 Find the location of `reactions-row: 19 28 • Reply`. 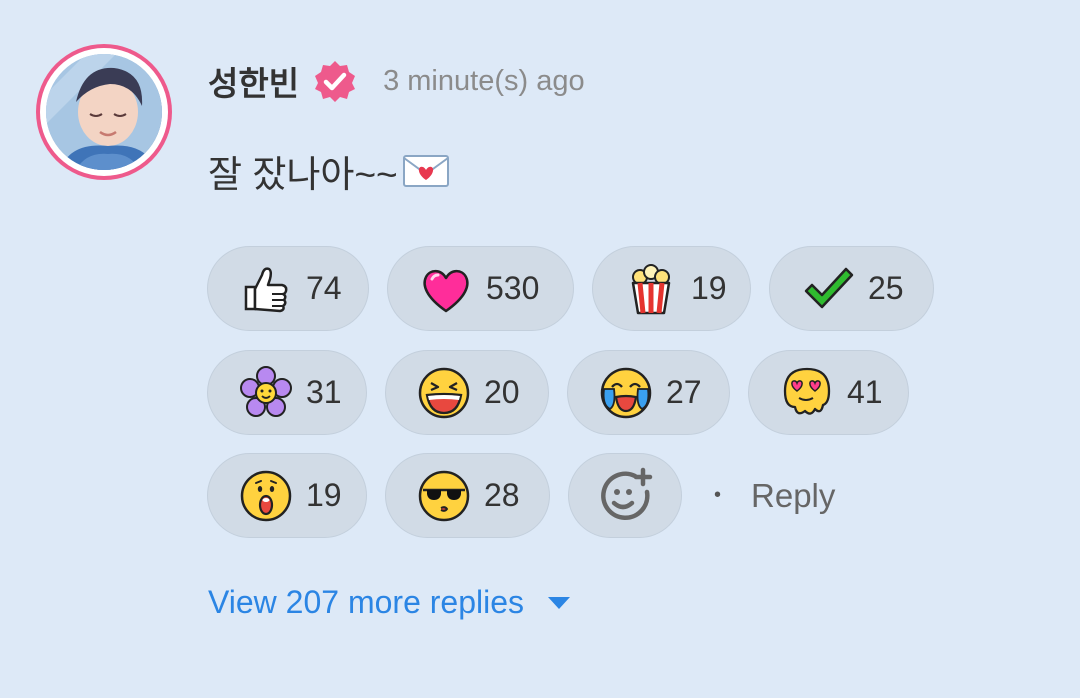

reactions-row: 19 28 • Reply is located at coordinates (521, 495).